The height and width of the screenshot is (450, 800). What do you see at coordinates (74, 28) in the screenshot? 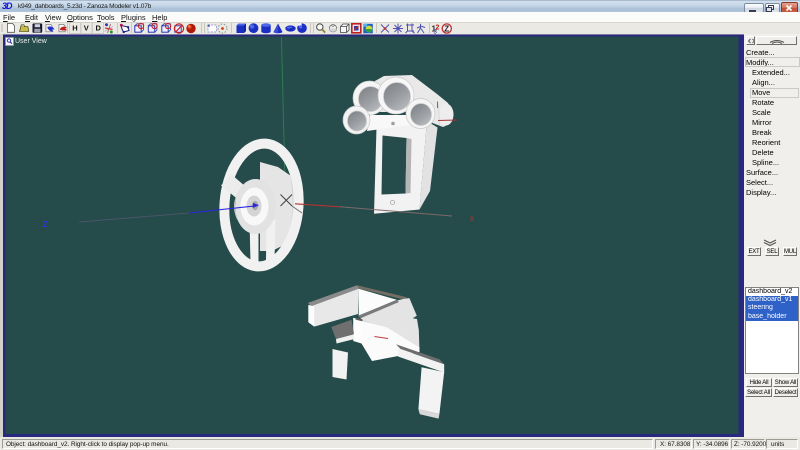
I see `svg-text: H` at bounding box center [74, 28].